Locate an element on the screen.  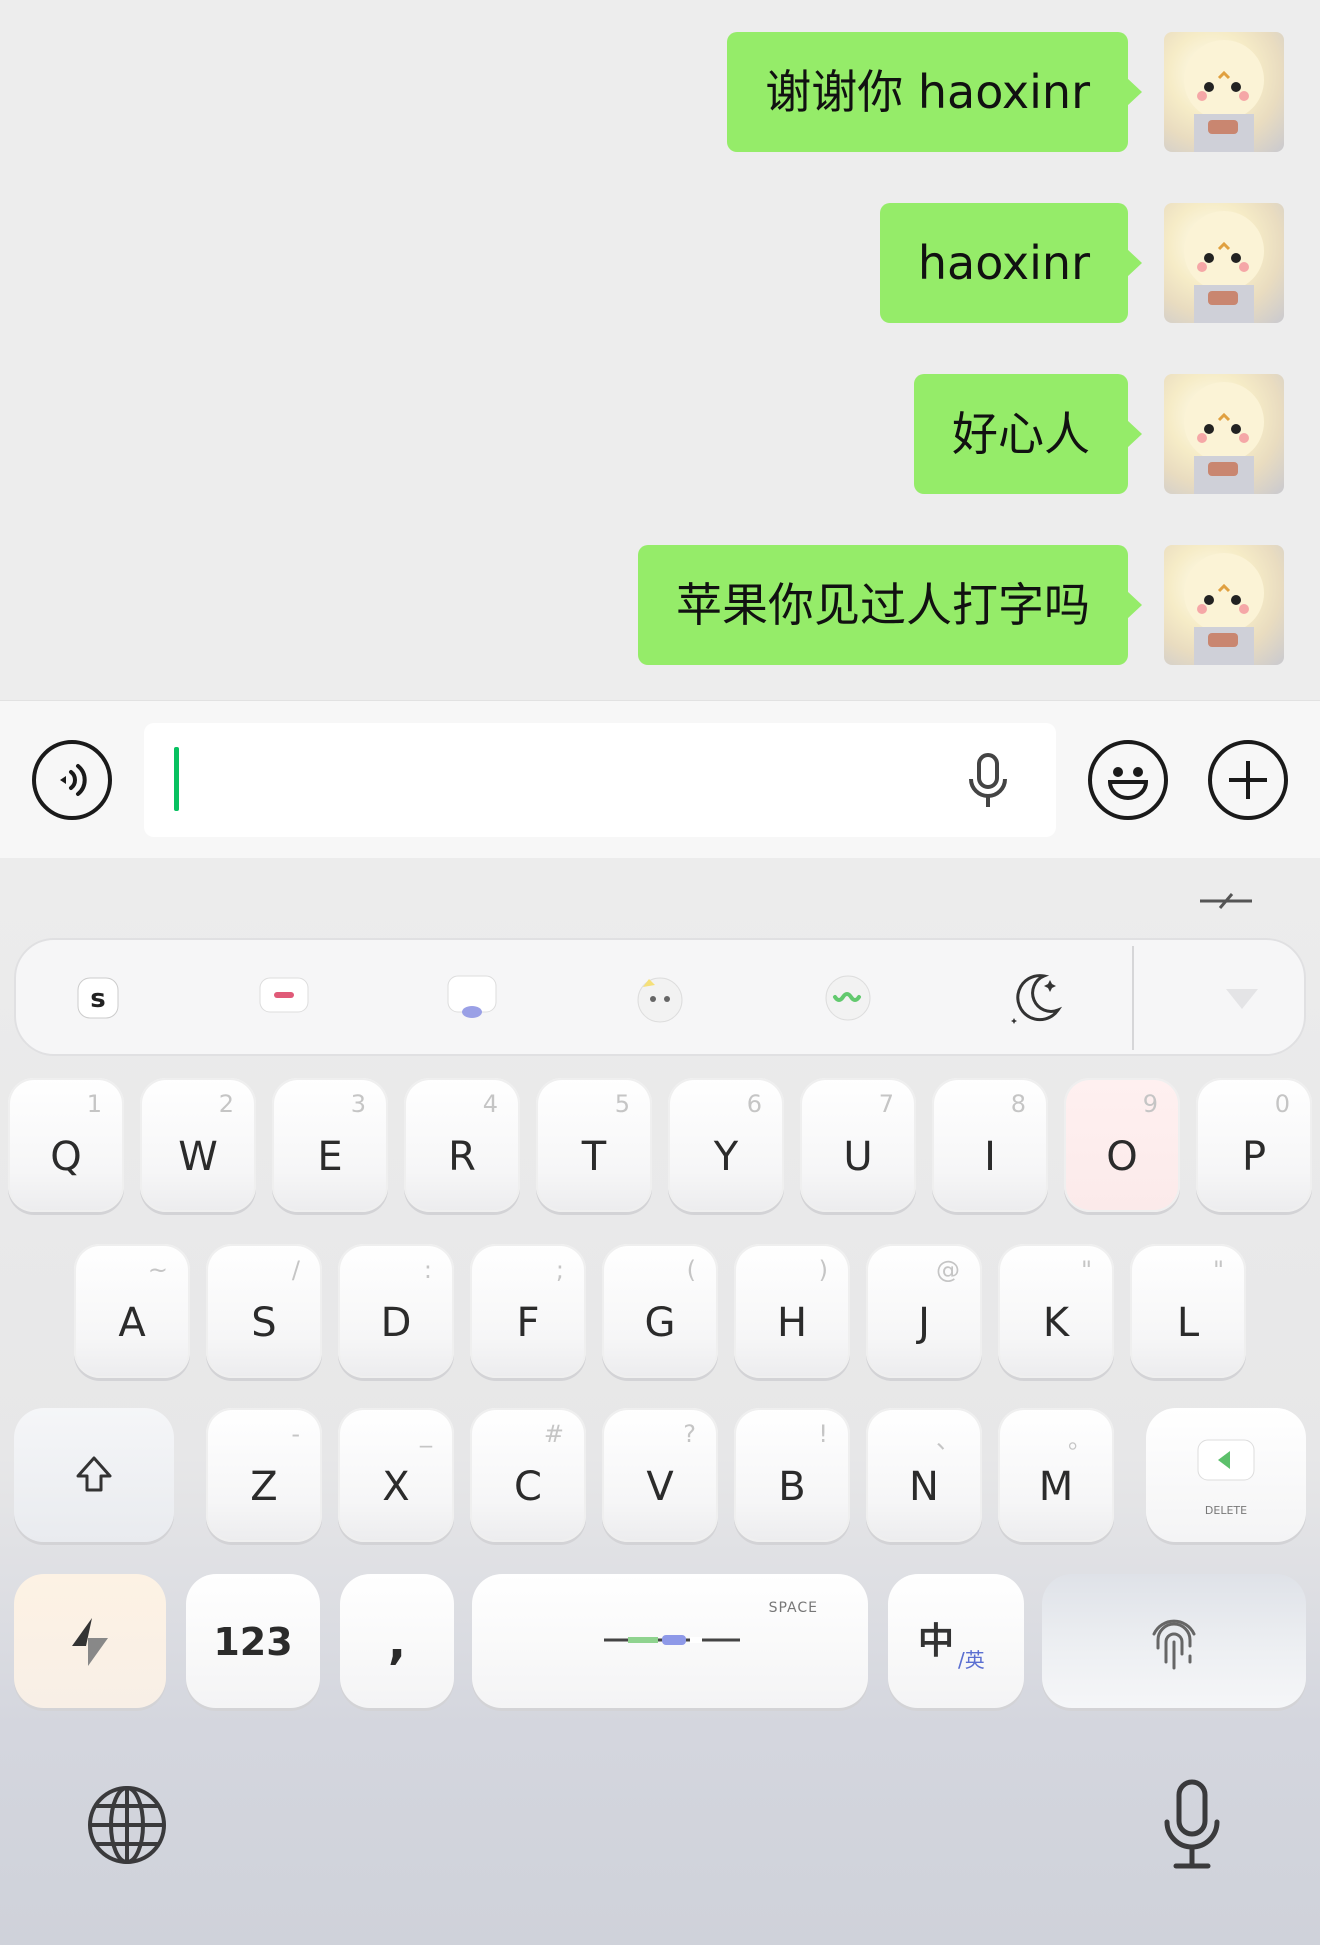
key-e: 3E is located at coordinates (330, 1145).